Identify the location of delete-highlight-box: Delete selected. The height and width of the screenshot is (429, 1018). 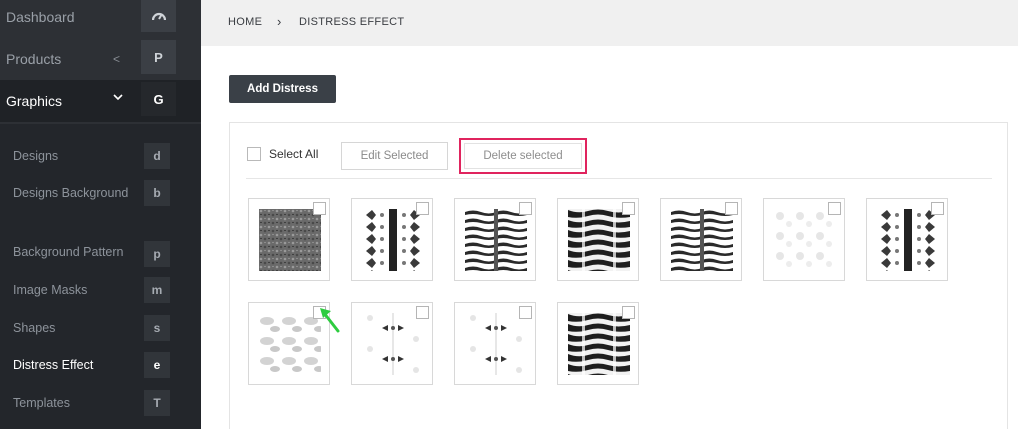
(523, 156).